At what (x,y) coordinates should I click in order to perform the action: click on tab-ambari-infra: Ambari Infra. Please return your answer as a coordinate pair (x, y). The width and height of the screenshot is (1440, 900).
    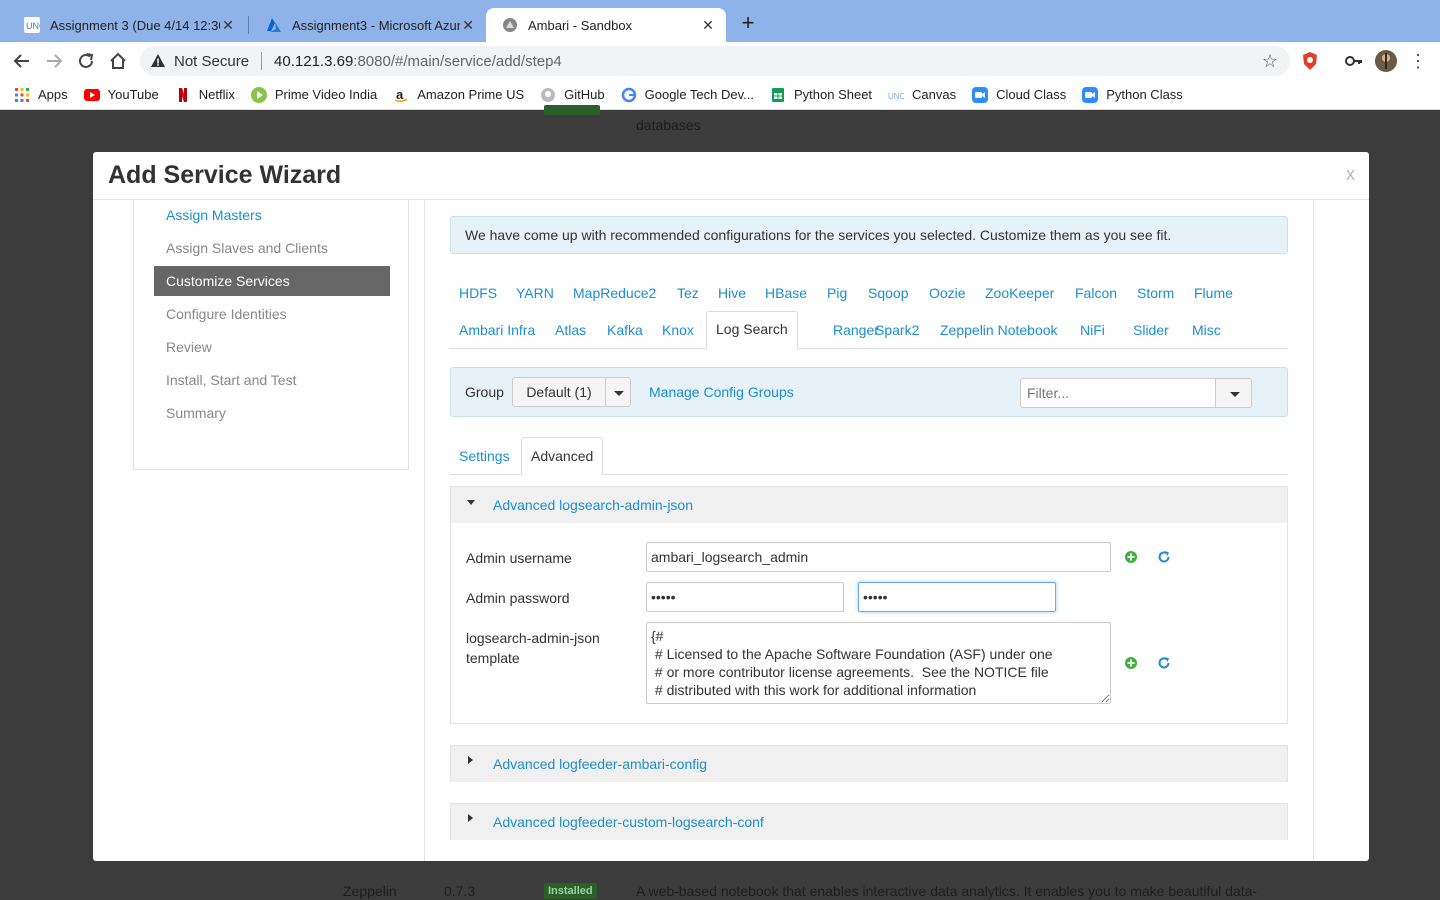
    Looking at the image, I should click on (497, 330).